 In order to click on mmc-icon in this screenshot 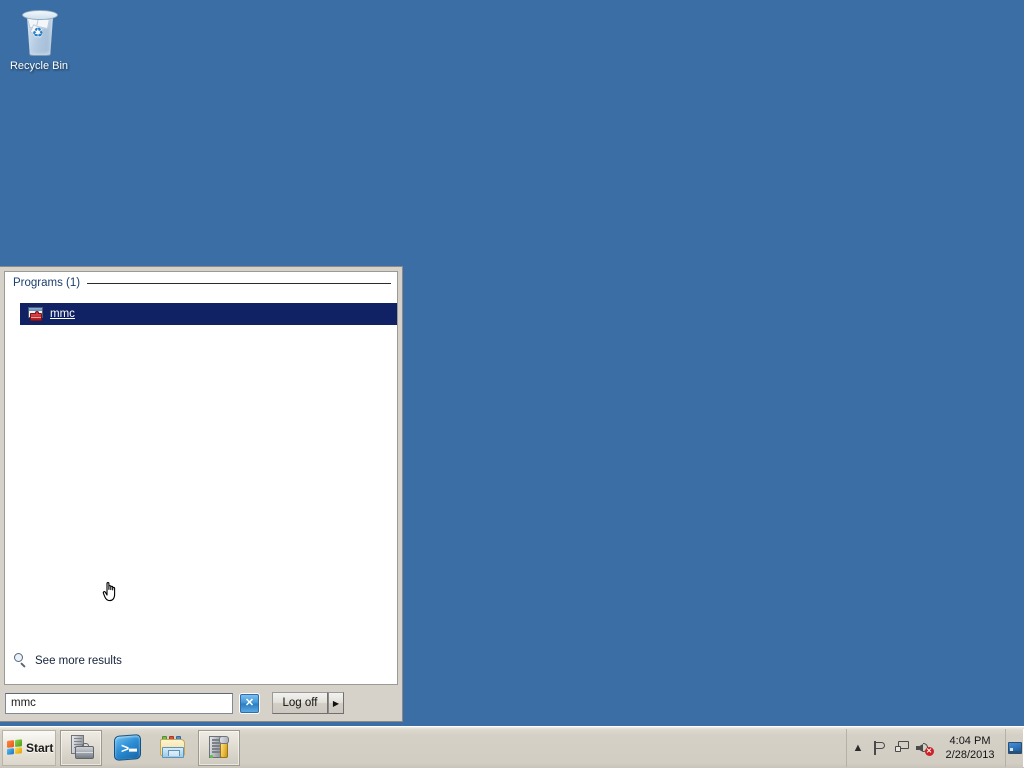, I will do `click(36, 314)`.